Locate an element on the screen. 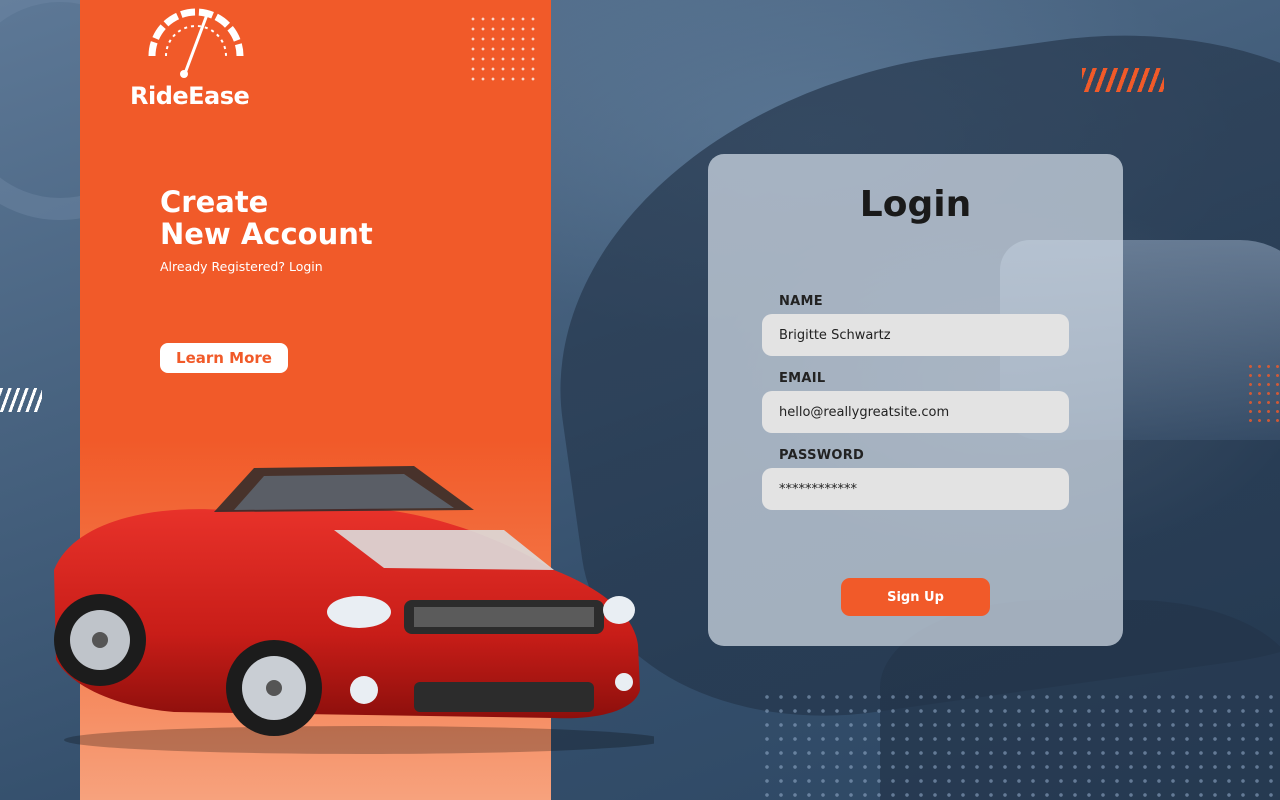 This screenshot has width=1280, height=800. hero-title-line2: New Account is located at coordinates (266, 234).